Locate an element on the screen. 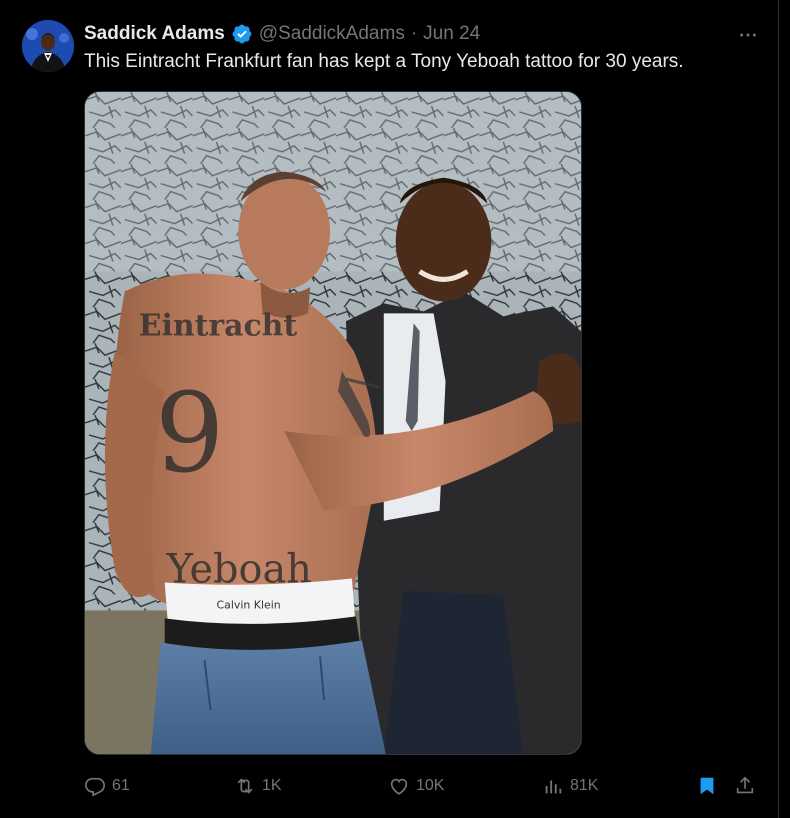  author-avatar is located at coordinates (48, 46).